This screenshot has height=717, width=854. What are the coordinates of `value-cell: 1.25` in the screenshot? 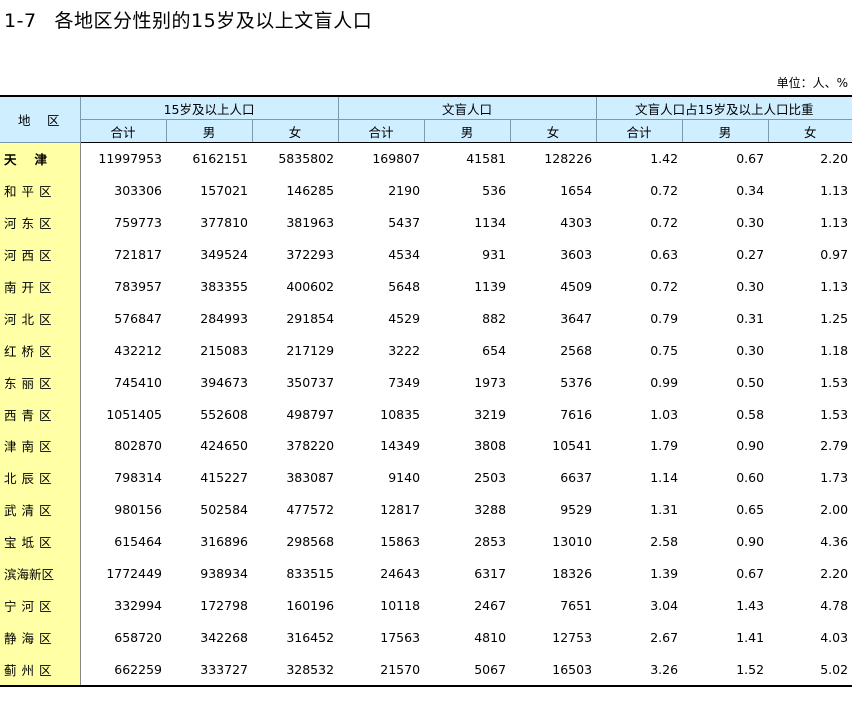 It's located at (834, 318).